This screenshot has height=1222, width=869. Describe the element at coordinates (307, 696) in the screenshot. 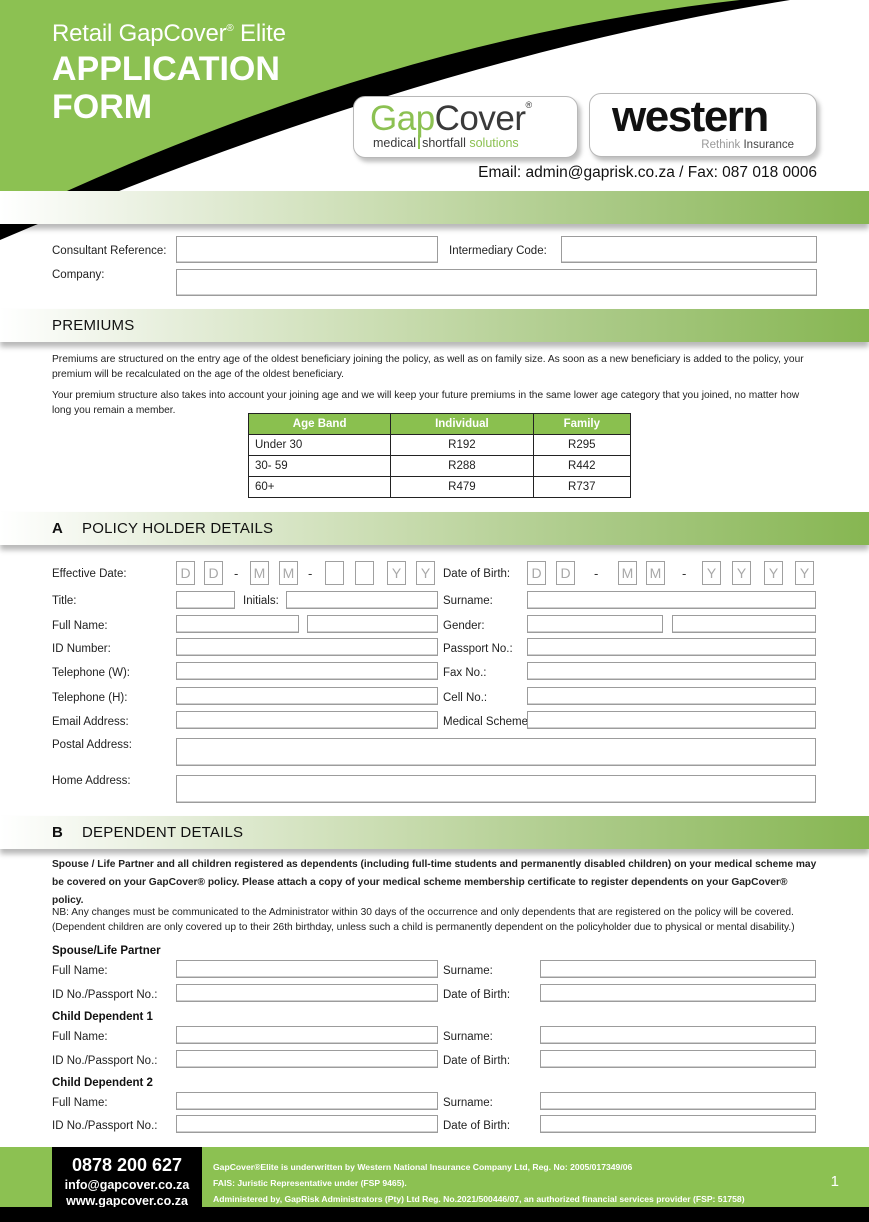

I see `telephone-home-field` at that location.